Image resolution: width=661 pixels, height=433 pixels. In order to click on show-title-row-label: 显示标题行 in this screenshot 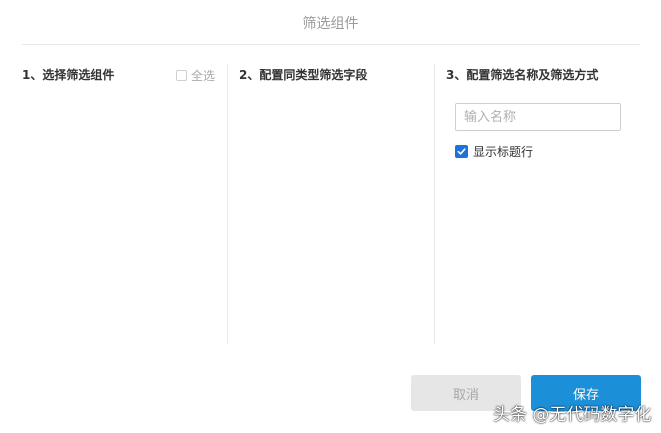, I will do `click(503, 152)`.